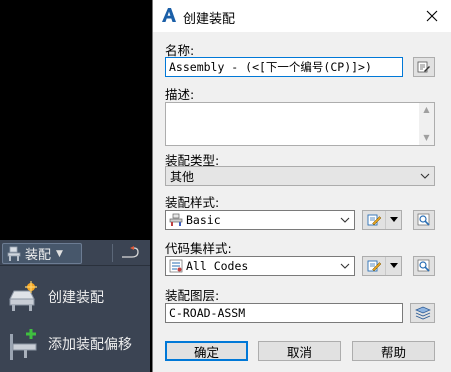 The image size is (451, 372). I want to click on add-assembly-offset-icon, so click(23, 344).